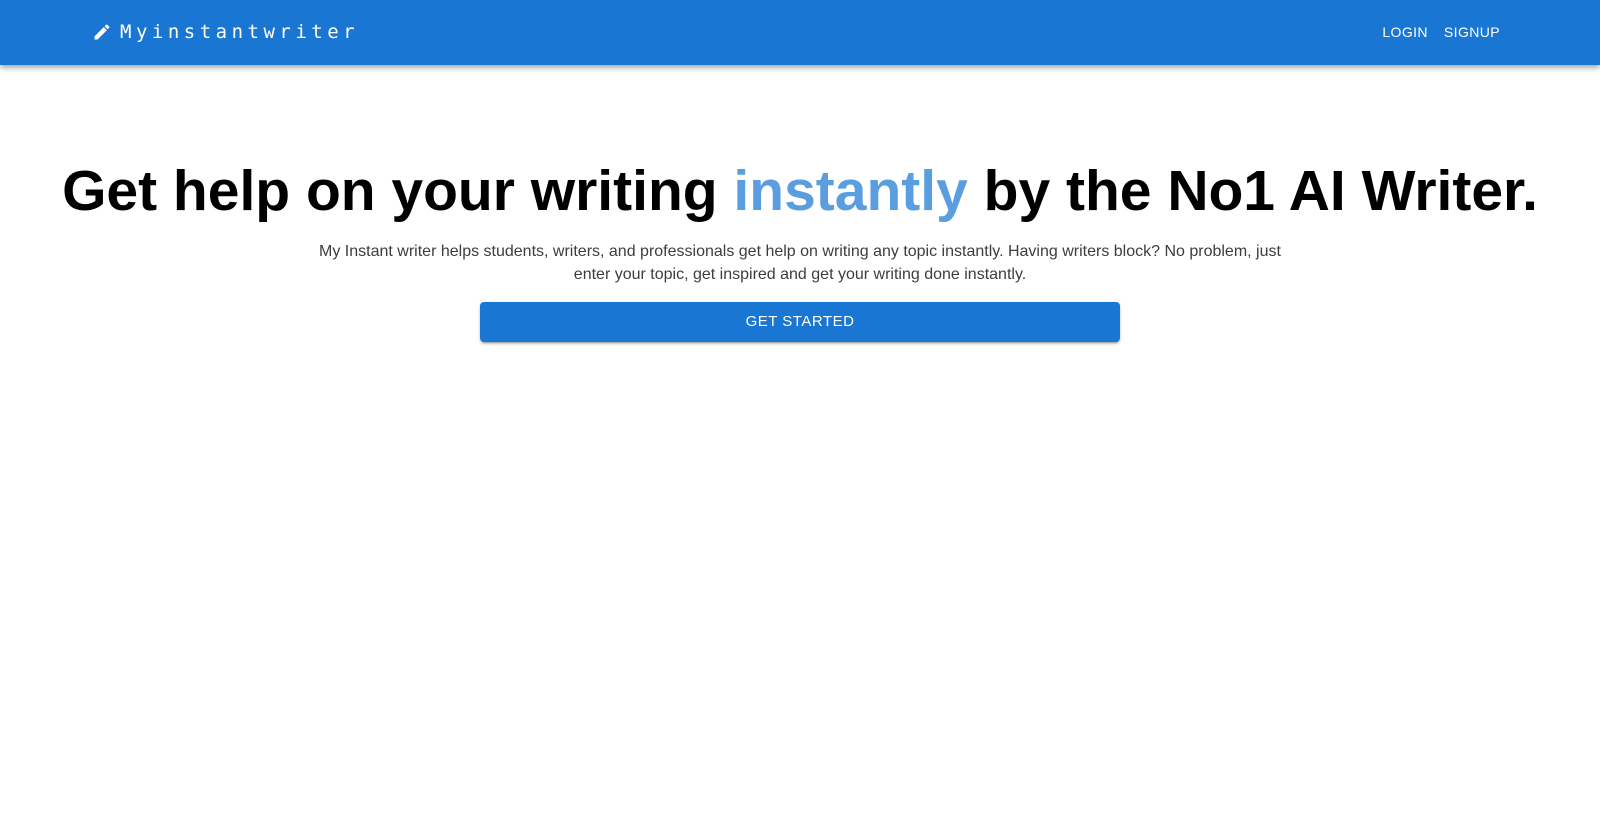 This screenshot has width=1600, height=834. What do you see at coordinates (800, 322) in the screenshot?
I see `get-started-button: GET STARTED` at bounding box center [800, 322].